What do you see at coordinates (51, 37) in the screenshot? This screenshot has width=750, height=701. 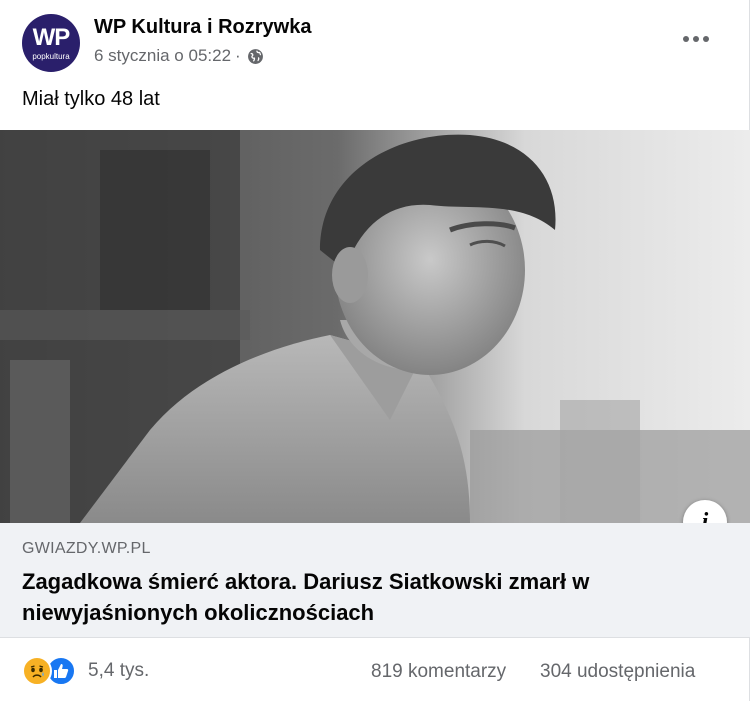 I see `avatar-logo-text: WP` at bounding box center [51, 37].